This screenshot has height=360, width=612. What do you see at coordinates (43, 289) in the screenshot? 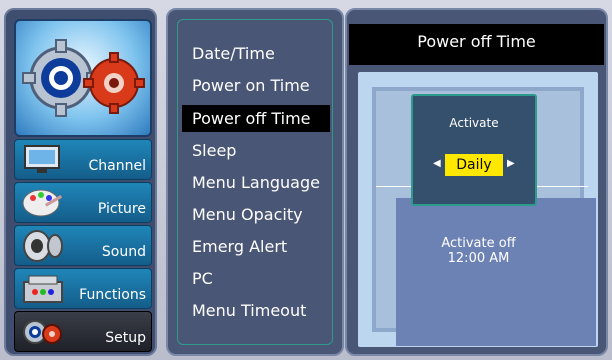
I see `toolbox-icon` at bounding box center [43, 289].